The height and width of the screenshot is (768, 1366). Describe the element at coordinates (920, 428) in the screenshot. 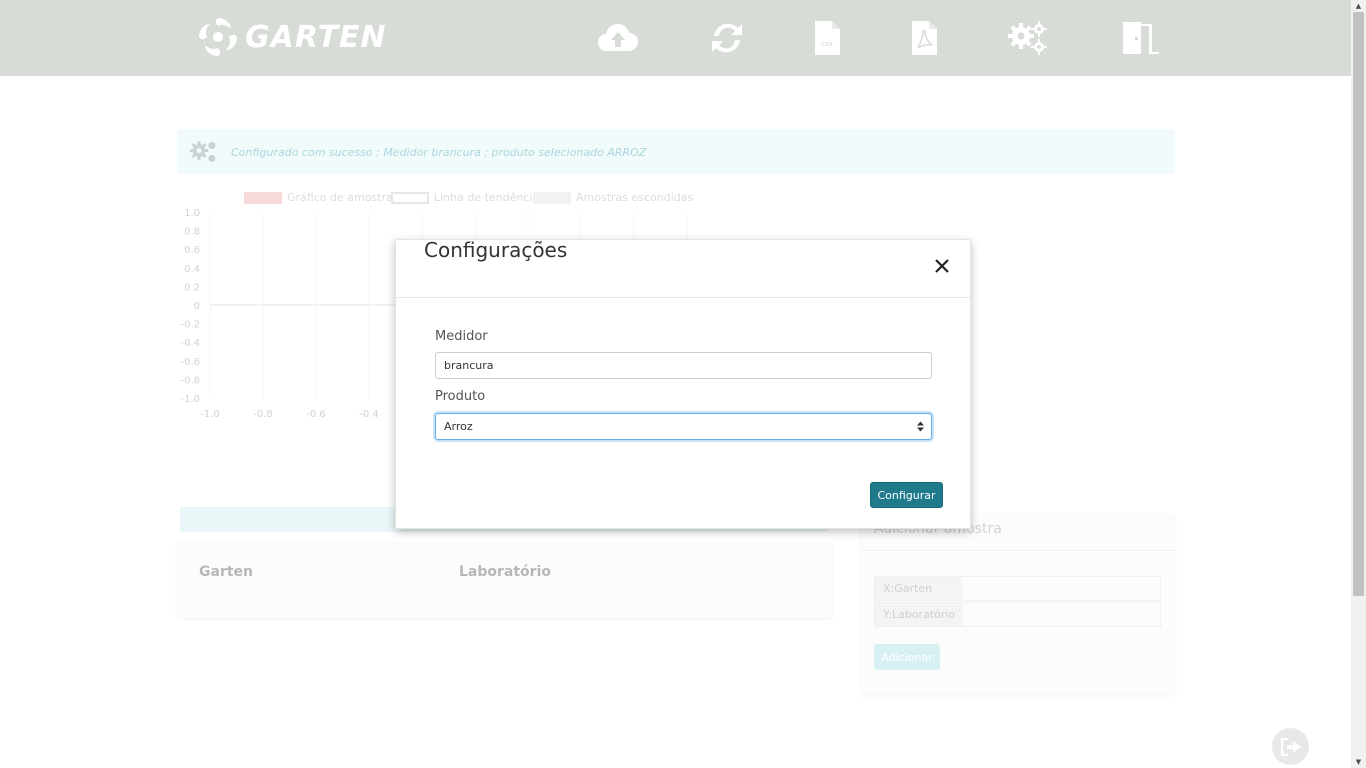

I see `select-arrows-icon` at that location.